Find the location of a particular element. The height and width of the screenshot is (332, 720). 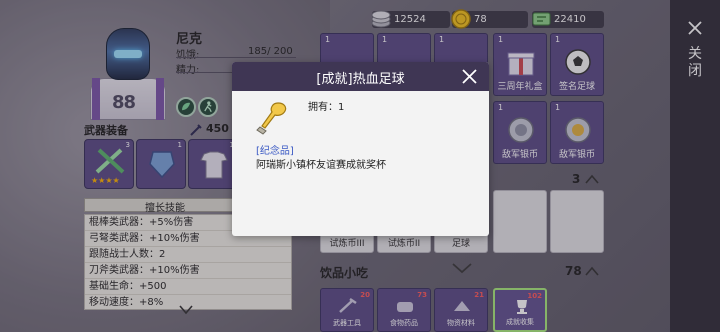

close-icon is located at coordinates (469, 76).